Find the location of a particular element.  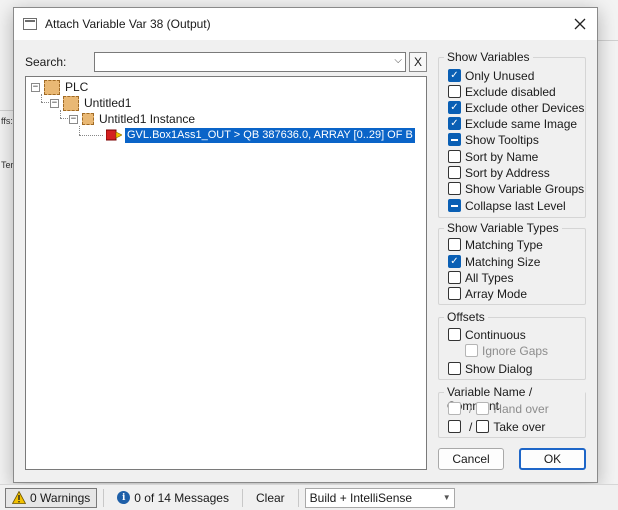

option-collapse-last-level: Collapse last Level is located at coordinates (507, 205).